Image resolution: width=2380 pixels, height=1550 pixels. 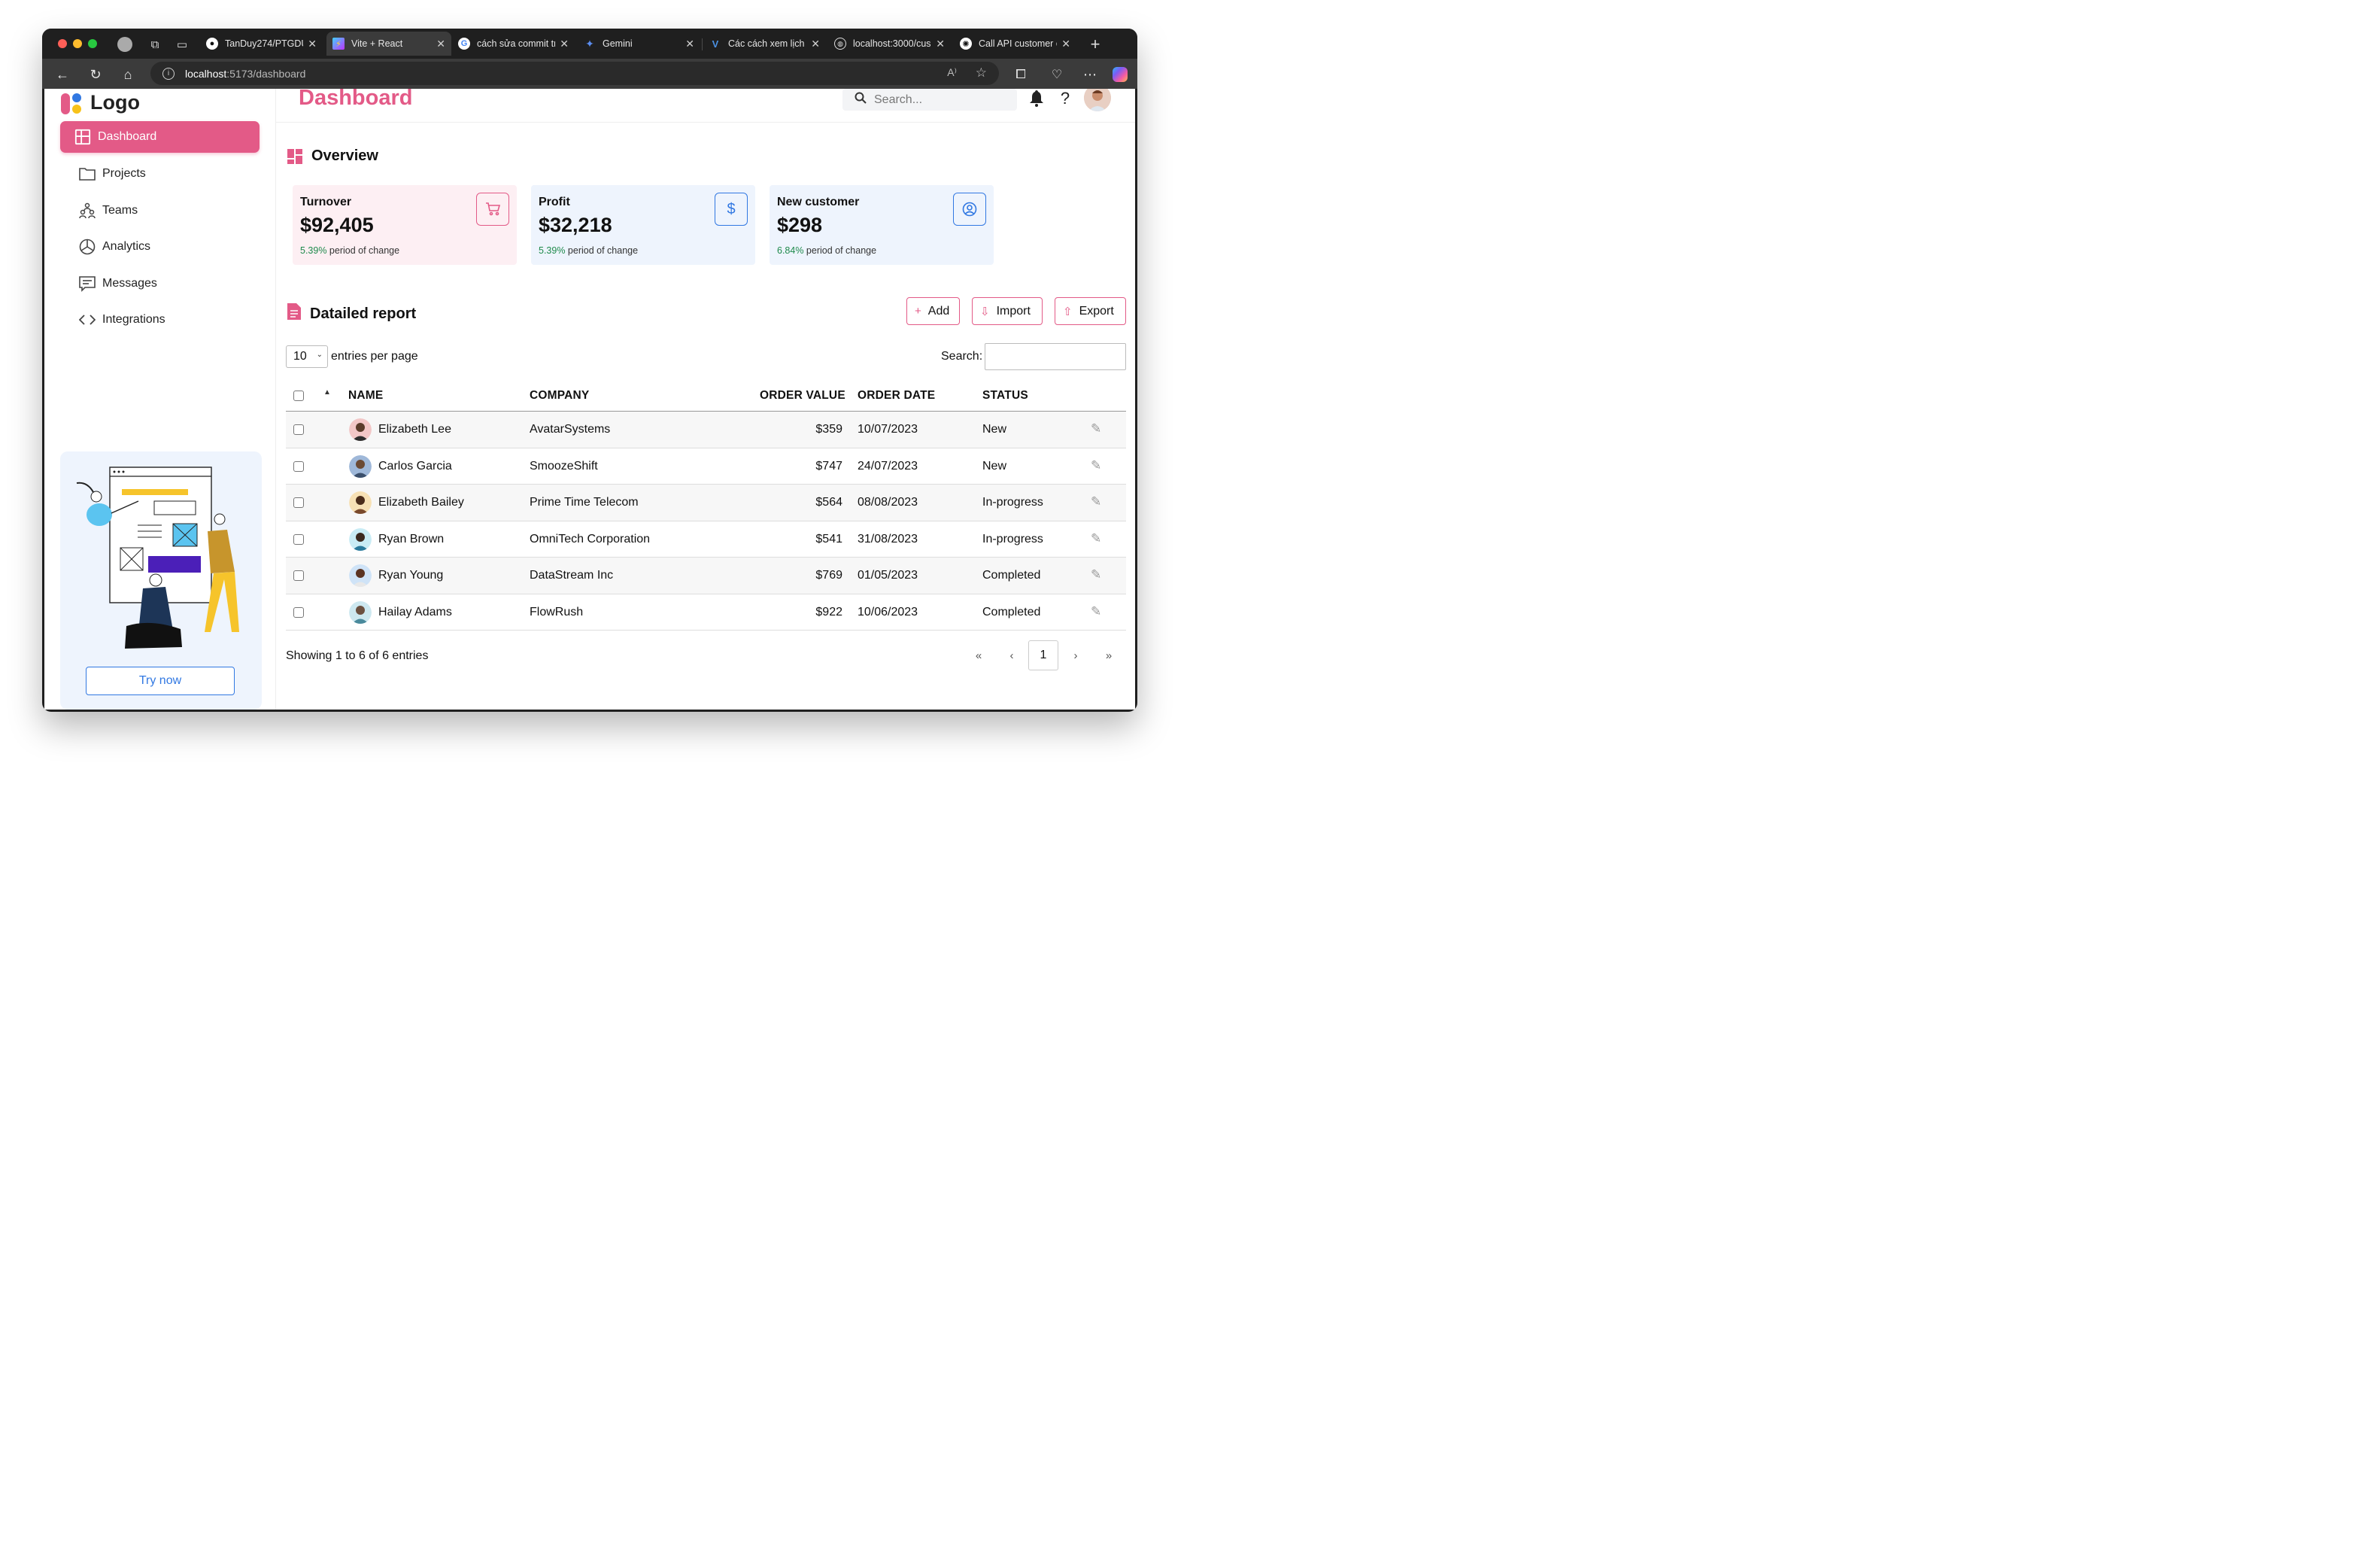 What do you see at coordinates (307, 356) in the screenshot?
I see `entries-per-page-select: 10 ⌄` at bounding box center [307, 356].